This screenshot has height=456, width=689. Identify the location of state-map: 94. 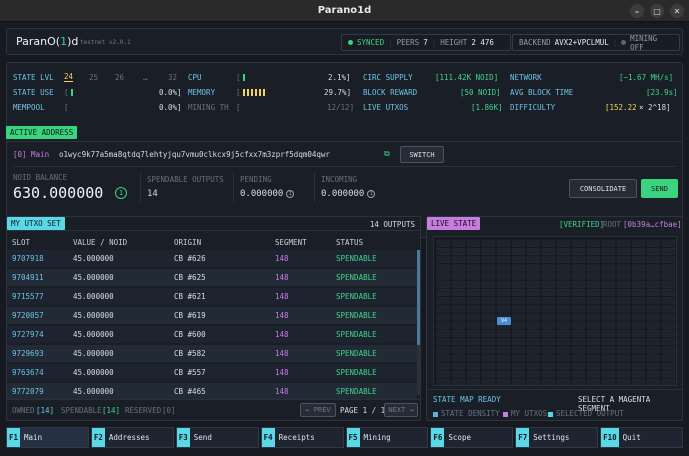
(555, 311).